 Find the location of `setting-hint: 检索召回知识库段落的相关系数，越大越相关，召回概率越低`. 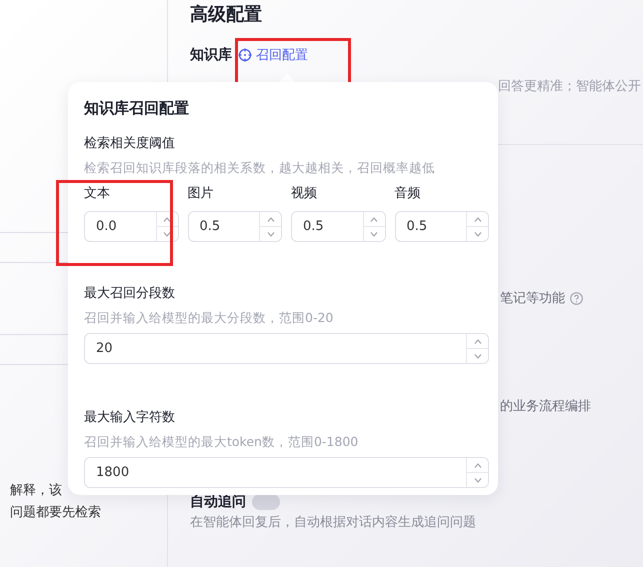

setting-hint: 检索召回知识库段落的相关系数，越大越相关，召回概率越低 is located at coordinates (260, 168).